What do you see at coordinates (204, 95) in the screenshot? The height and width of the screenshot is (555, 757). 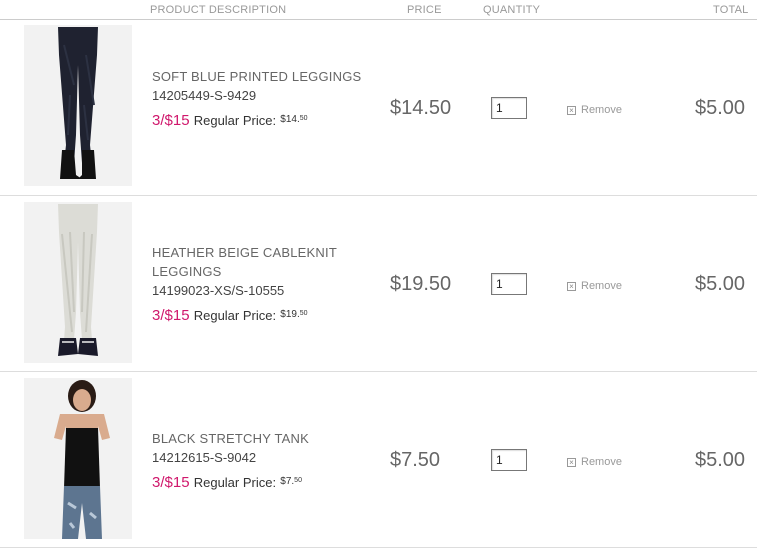 I see `product-sku: 14205449-S-9429` at bounding box center [204, 95].